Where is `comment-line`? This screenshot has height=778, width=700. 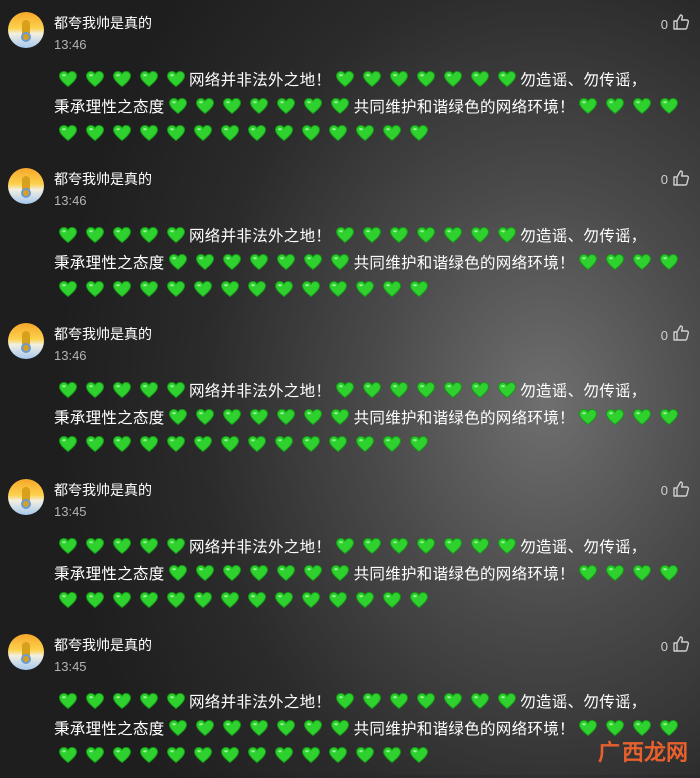 comment-line is located at coordinates (374, 290).